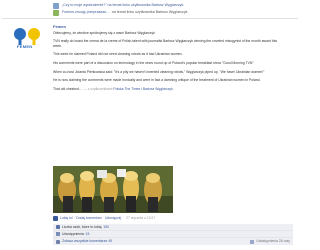 Image resolution: width=320 pixels, height=250 pixels. Describe the element at coordinates (89, 218) in the screenshot. I see `comment-link: Dodaj komentarz` at that location.